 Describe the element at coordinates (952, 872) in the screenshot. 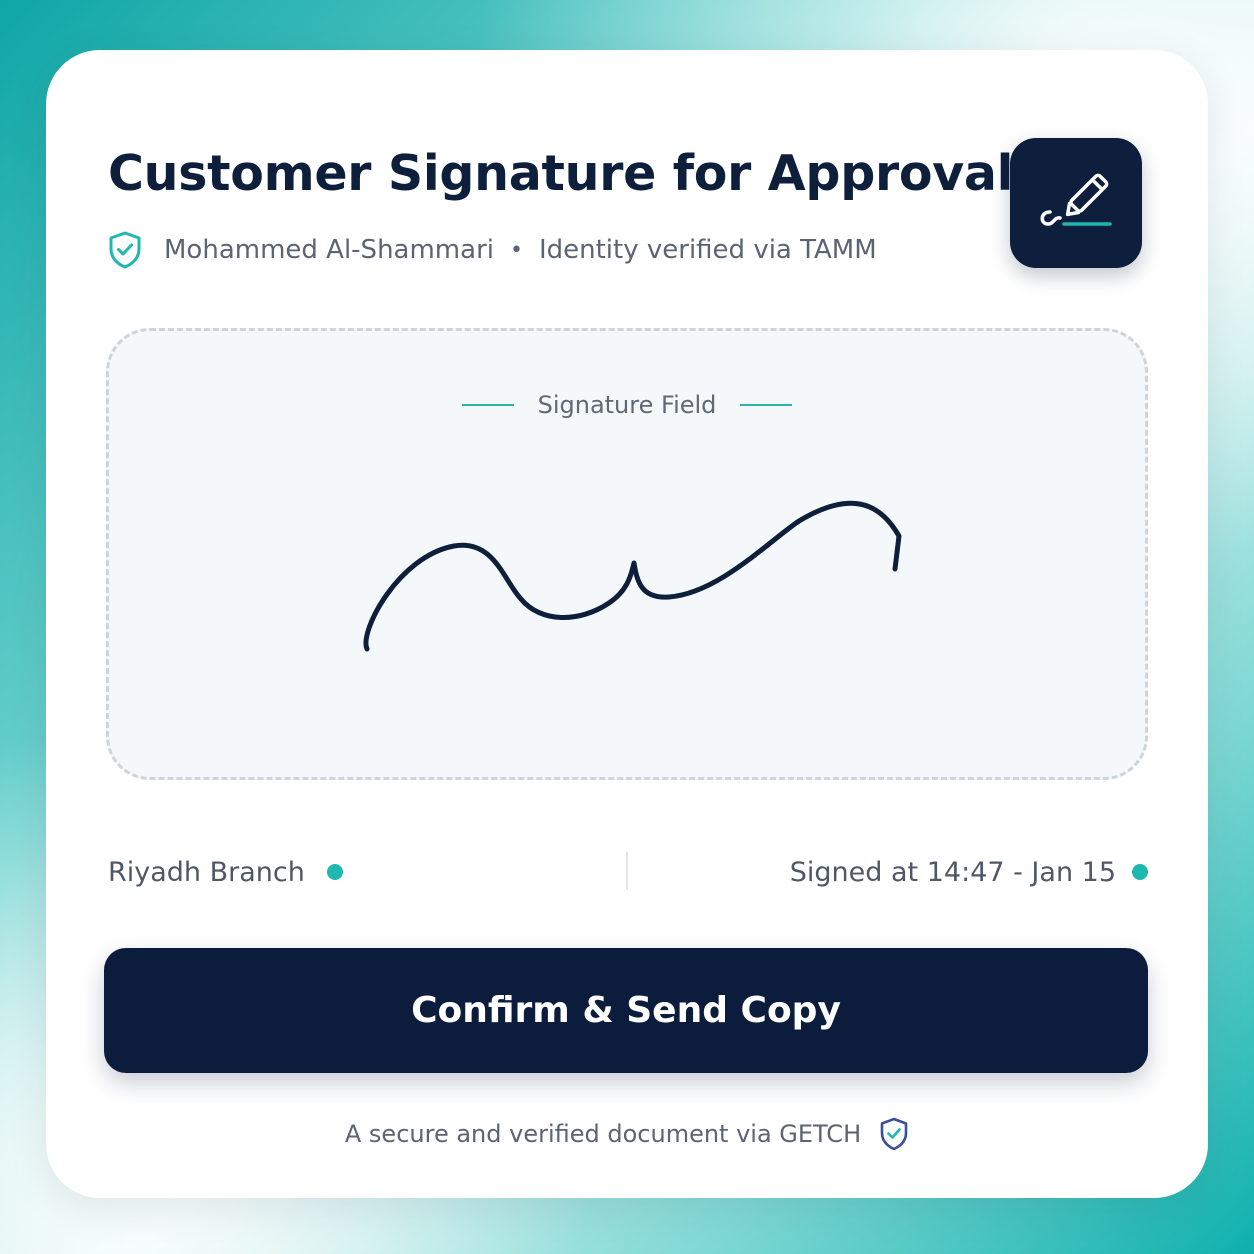

I see `signed-at: Signed at 14:47 - Jan 15` at that location.